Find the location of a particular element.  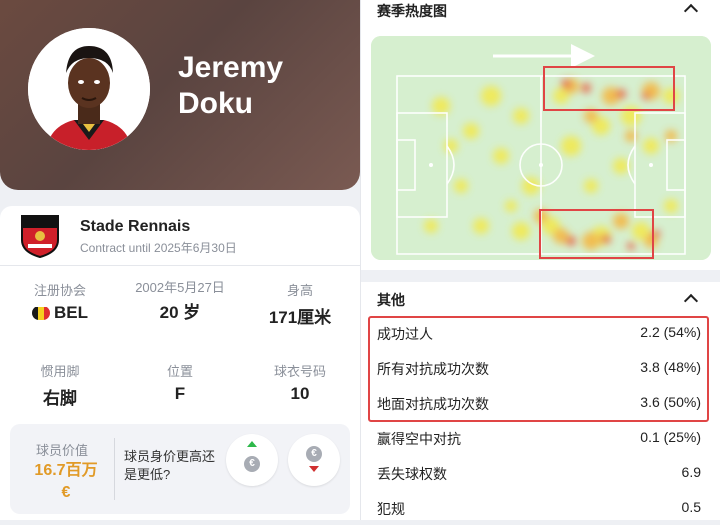

market-value-label: 球员价值 is located at coordinates (61, 450).